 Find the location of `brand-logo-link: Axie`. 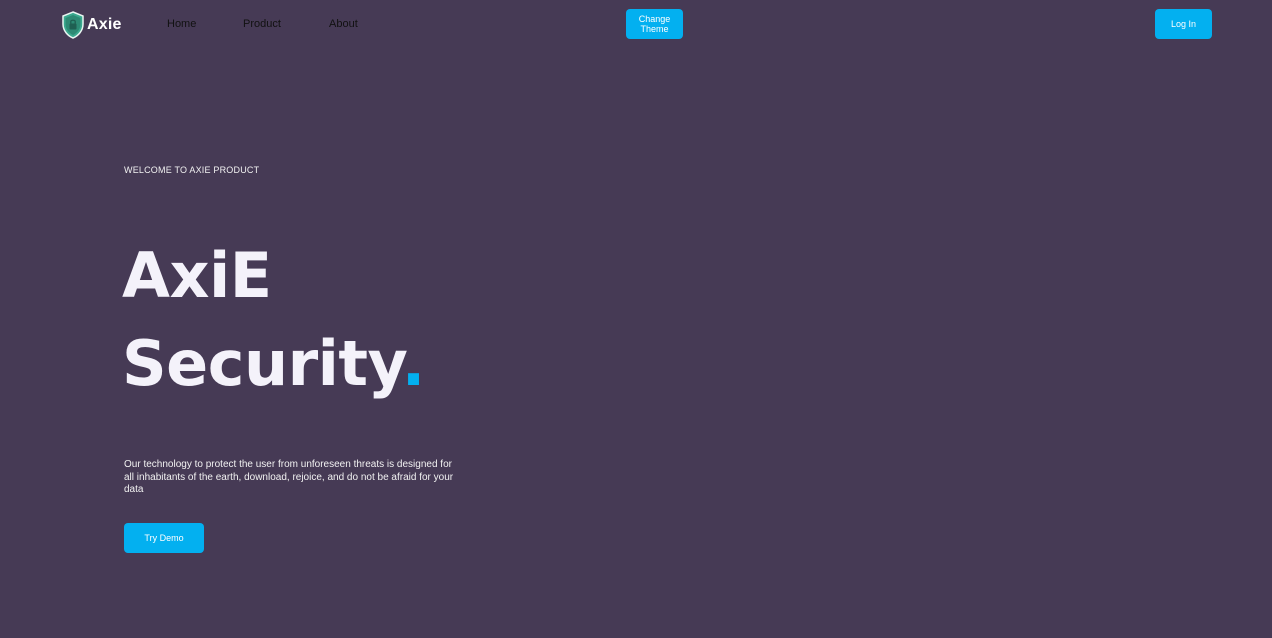

brand-logo-link: Axie is located at coordinates (91, 25).